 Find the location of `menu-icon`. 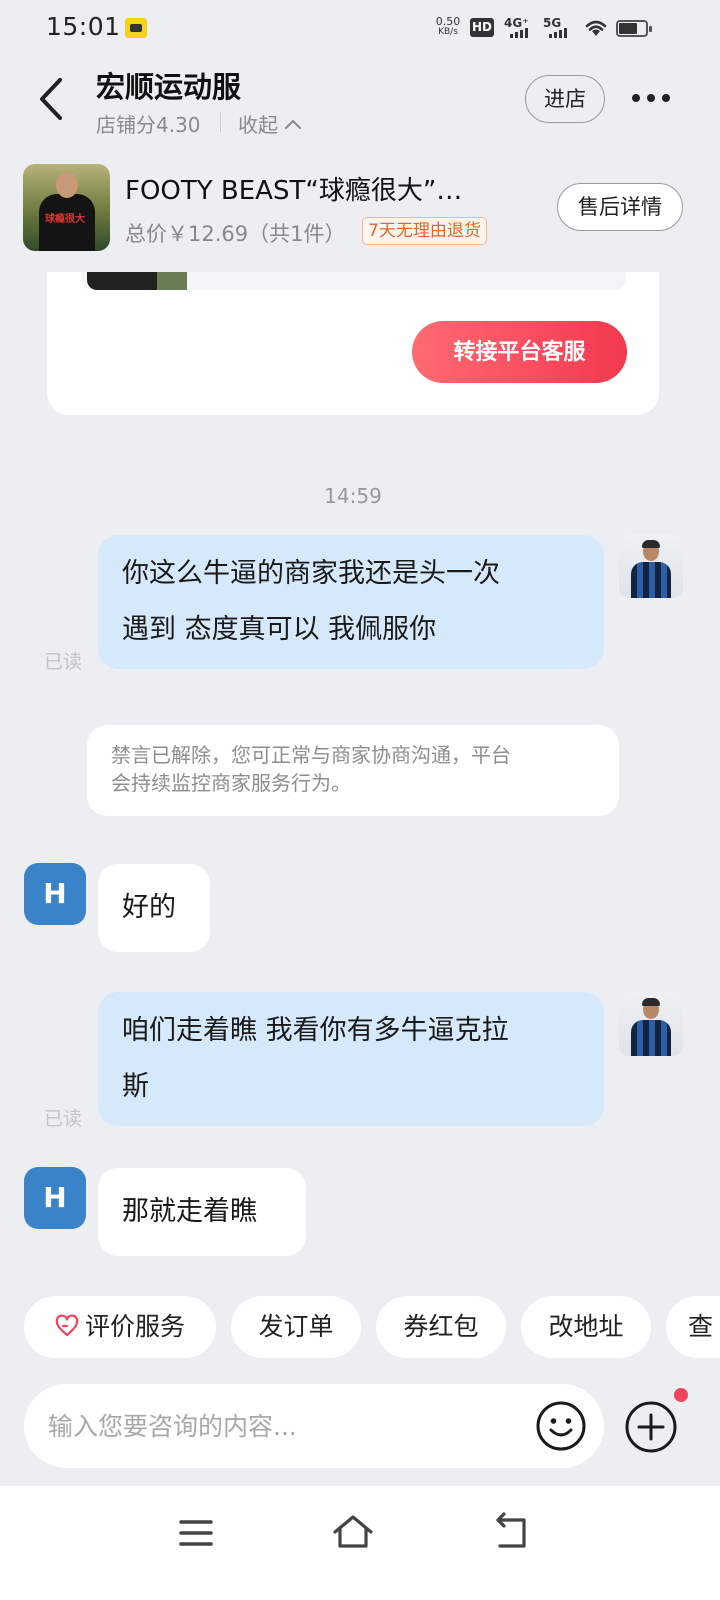

menu-icon is located at coordinates (196, 1533).